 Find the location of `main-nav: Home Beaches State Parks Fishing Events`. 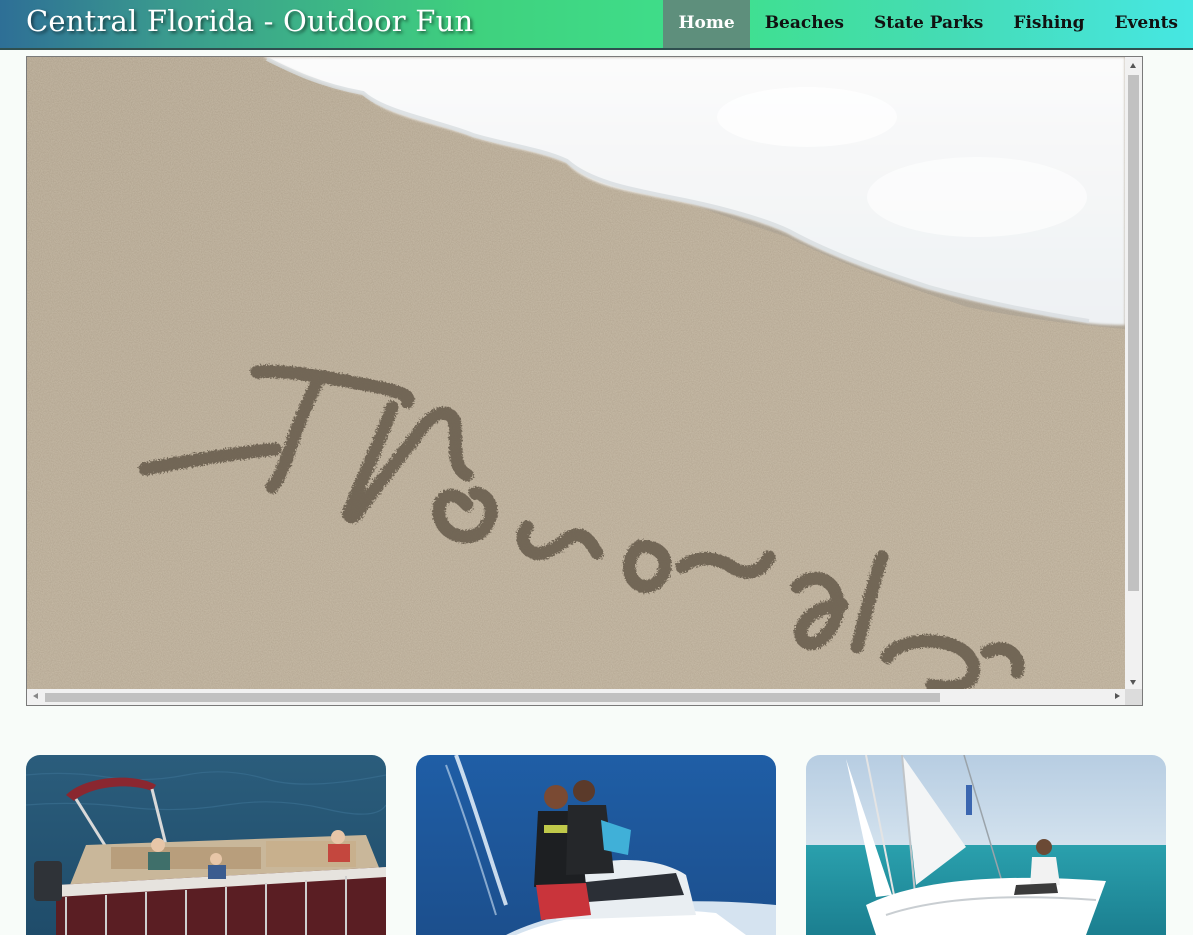

main-nav: Home Beaches State Parks Fishing Events is located at coordinates (928, 24).